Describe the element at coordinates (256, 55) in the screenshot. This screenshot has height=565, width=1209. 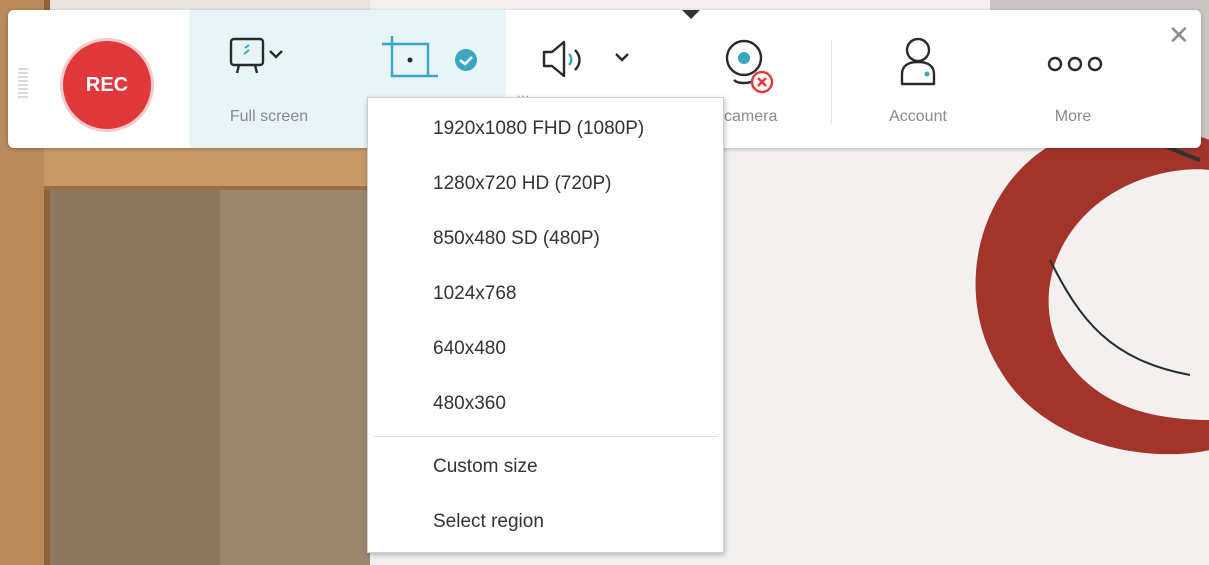
I see `monitor-icon` at that location.